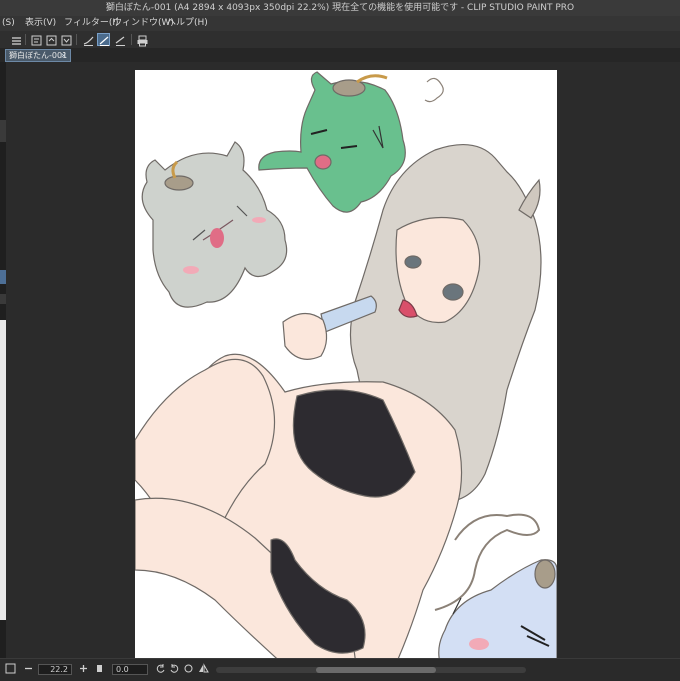 The height and width of the screenshot is (681, 680). Describe the element at coordinates (63, 55) in the screenshot. I see `close-icon: ×` at that location.